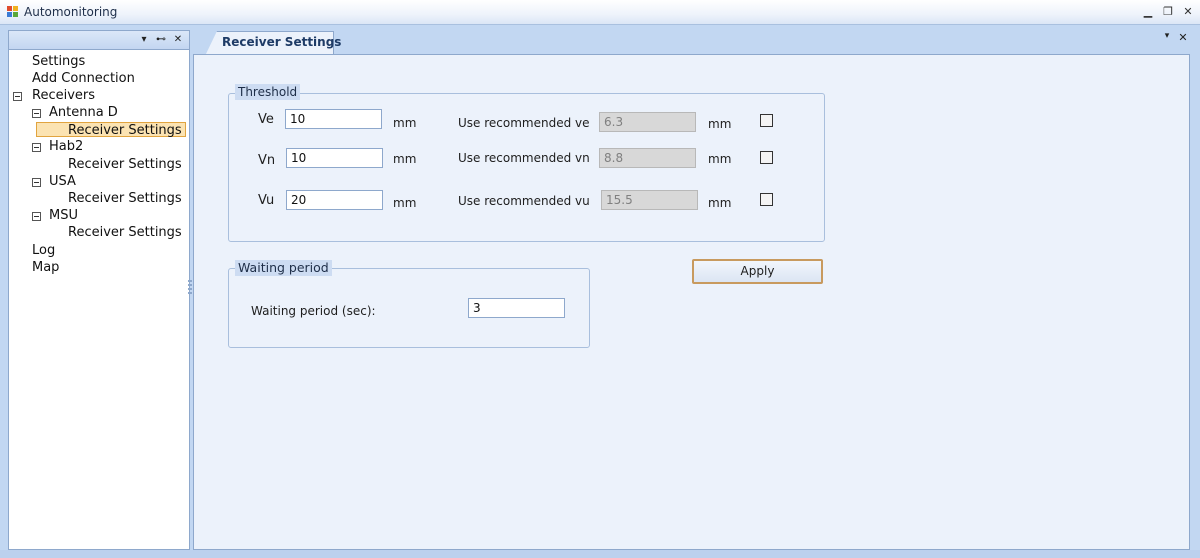 This screenshot has width=1200, height=558. What do you see at coordinates (43, 250) in the screenshot?
I see `tree-item-log: Log` at bounding box center [43, 250].